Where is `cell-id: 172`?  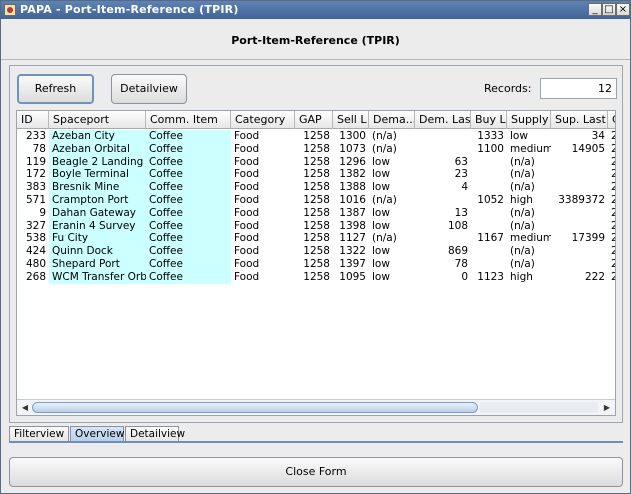
cell-id: 172 is located at coordinates (33, 174).